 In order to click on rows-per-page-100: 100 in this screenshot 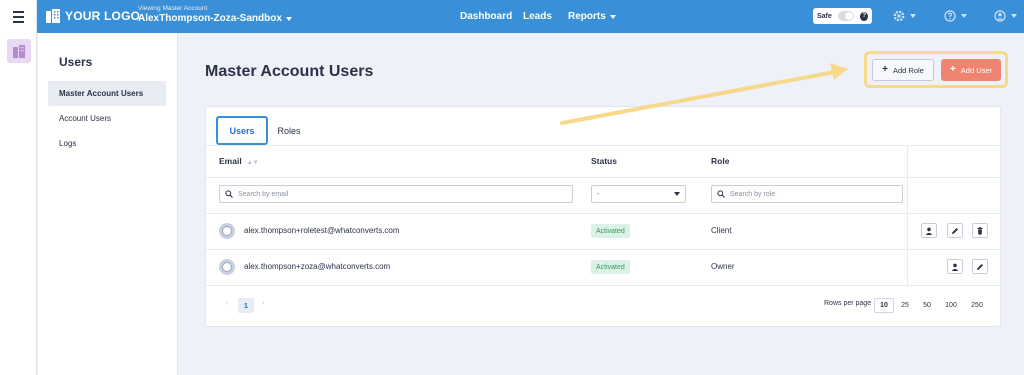, I will do `click(951, 305)`.